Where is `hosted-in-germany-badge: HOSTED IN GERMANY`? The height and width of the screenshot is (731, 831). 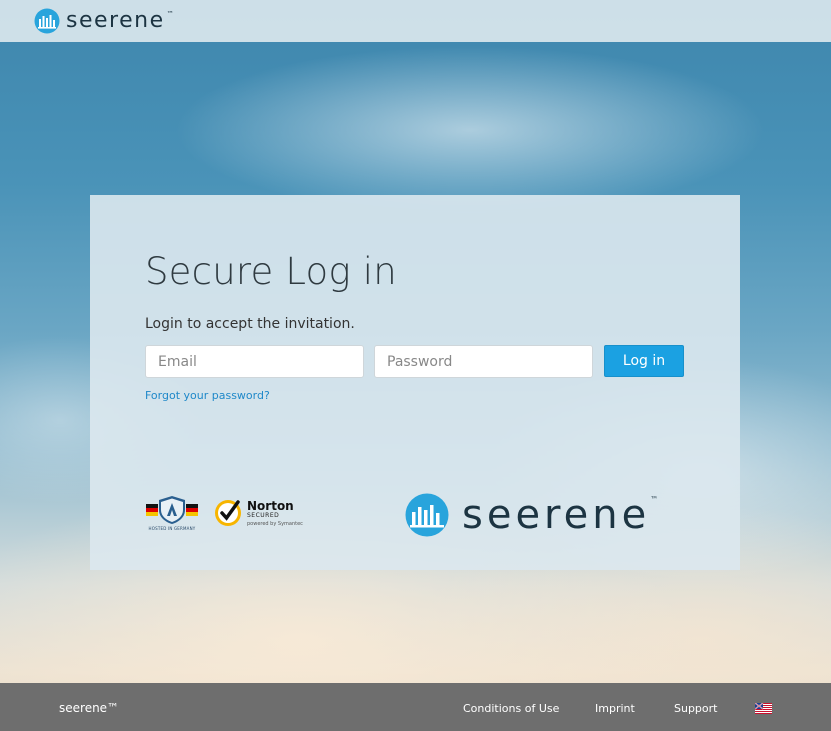
hosted-in-germany-badge: HOSTED IN GERMANY is located at coordinates (172, 513).